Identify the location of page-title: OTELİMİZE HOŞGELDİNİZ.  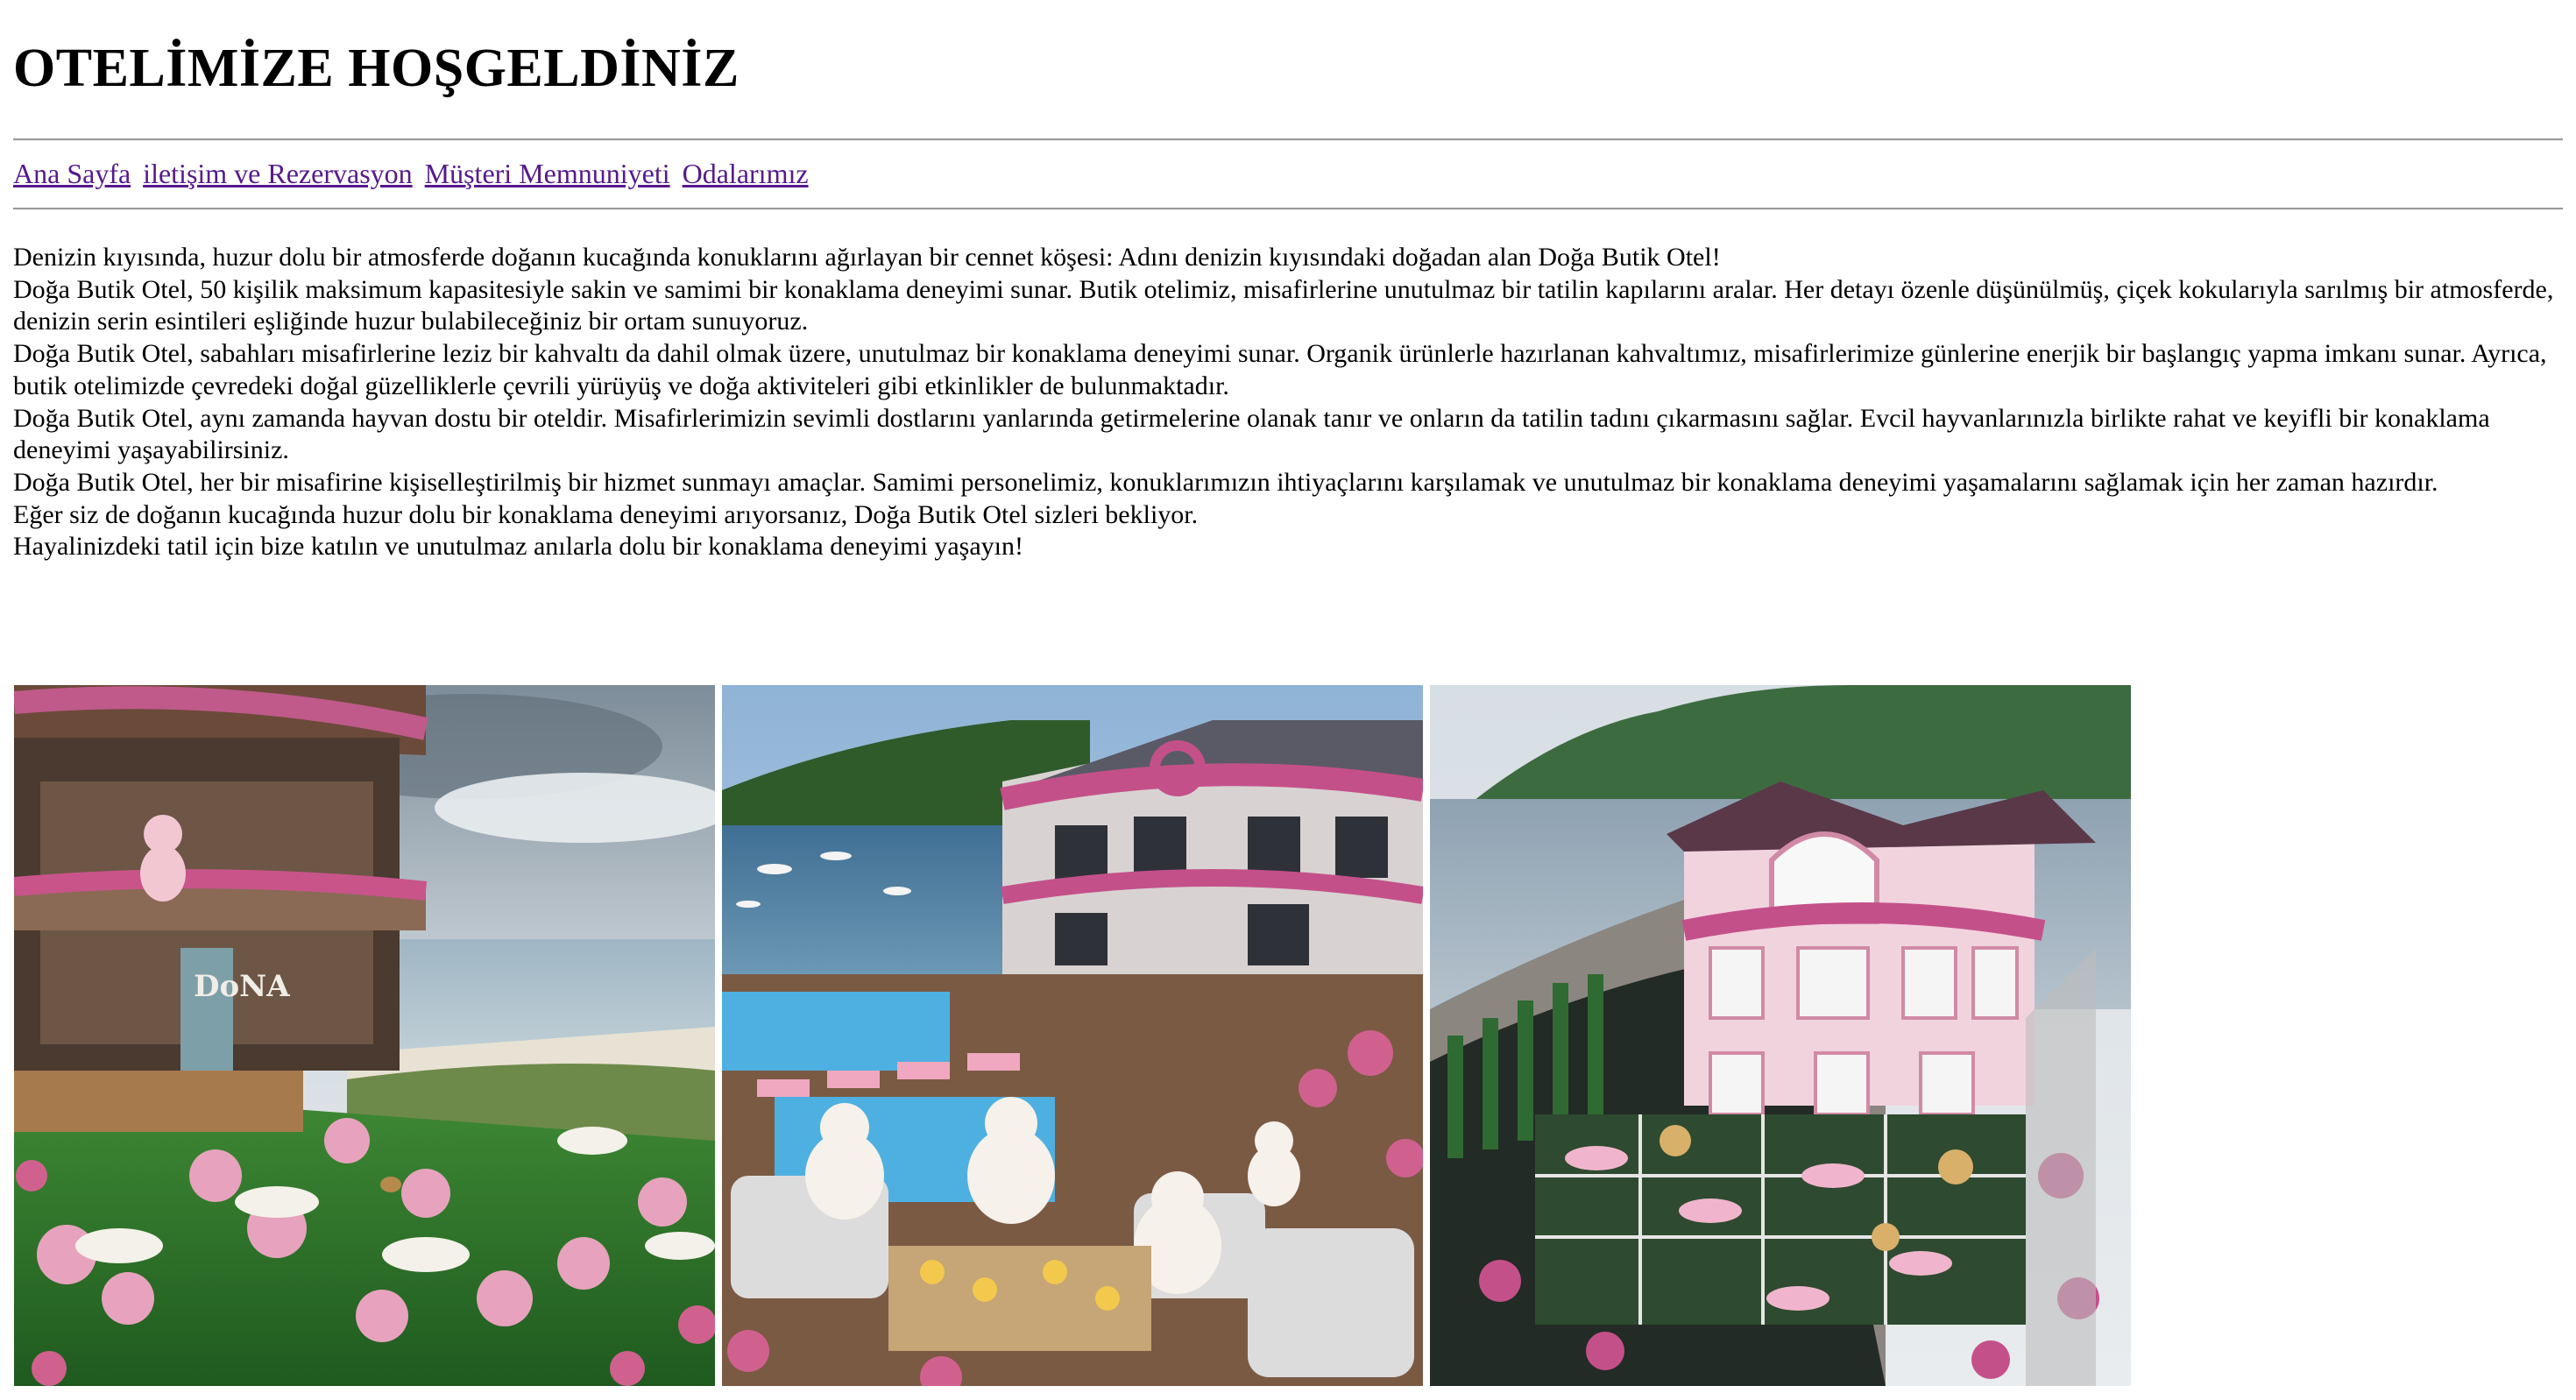
(376, 68).